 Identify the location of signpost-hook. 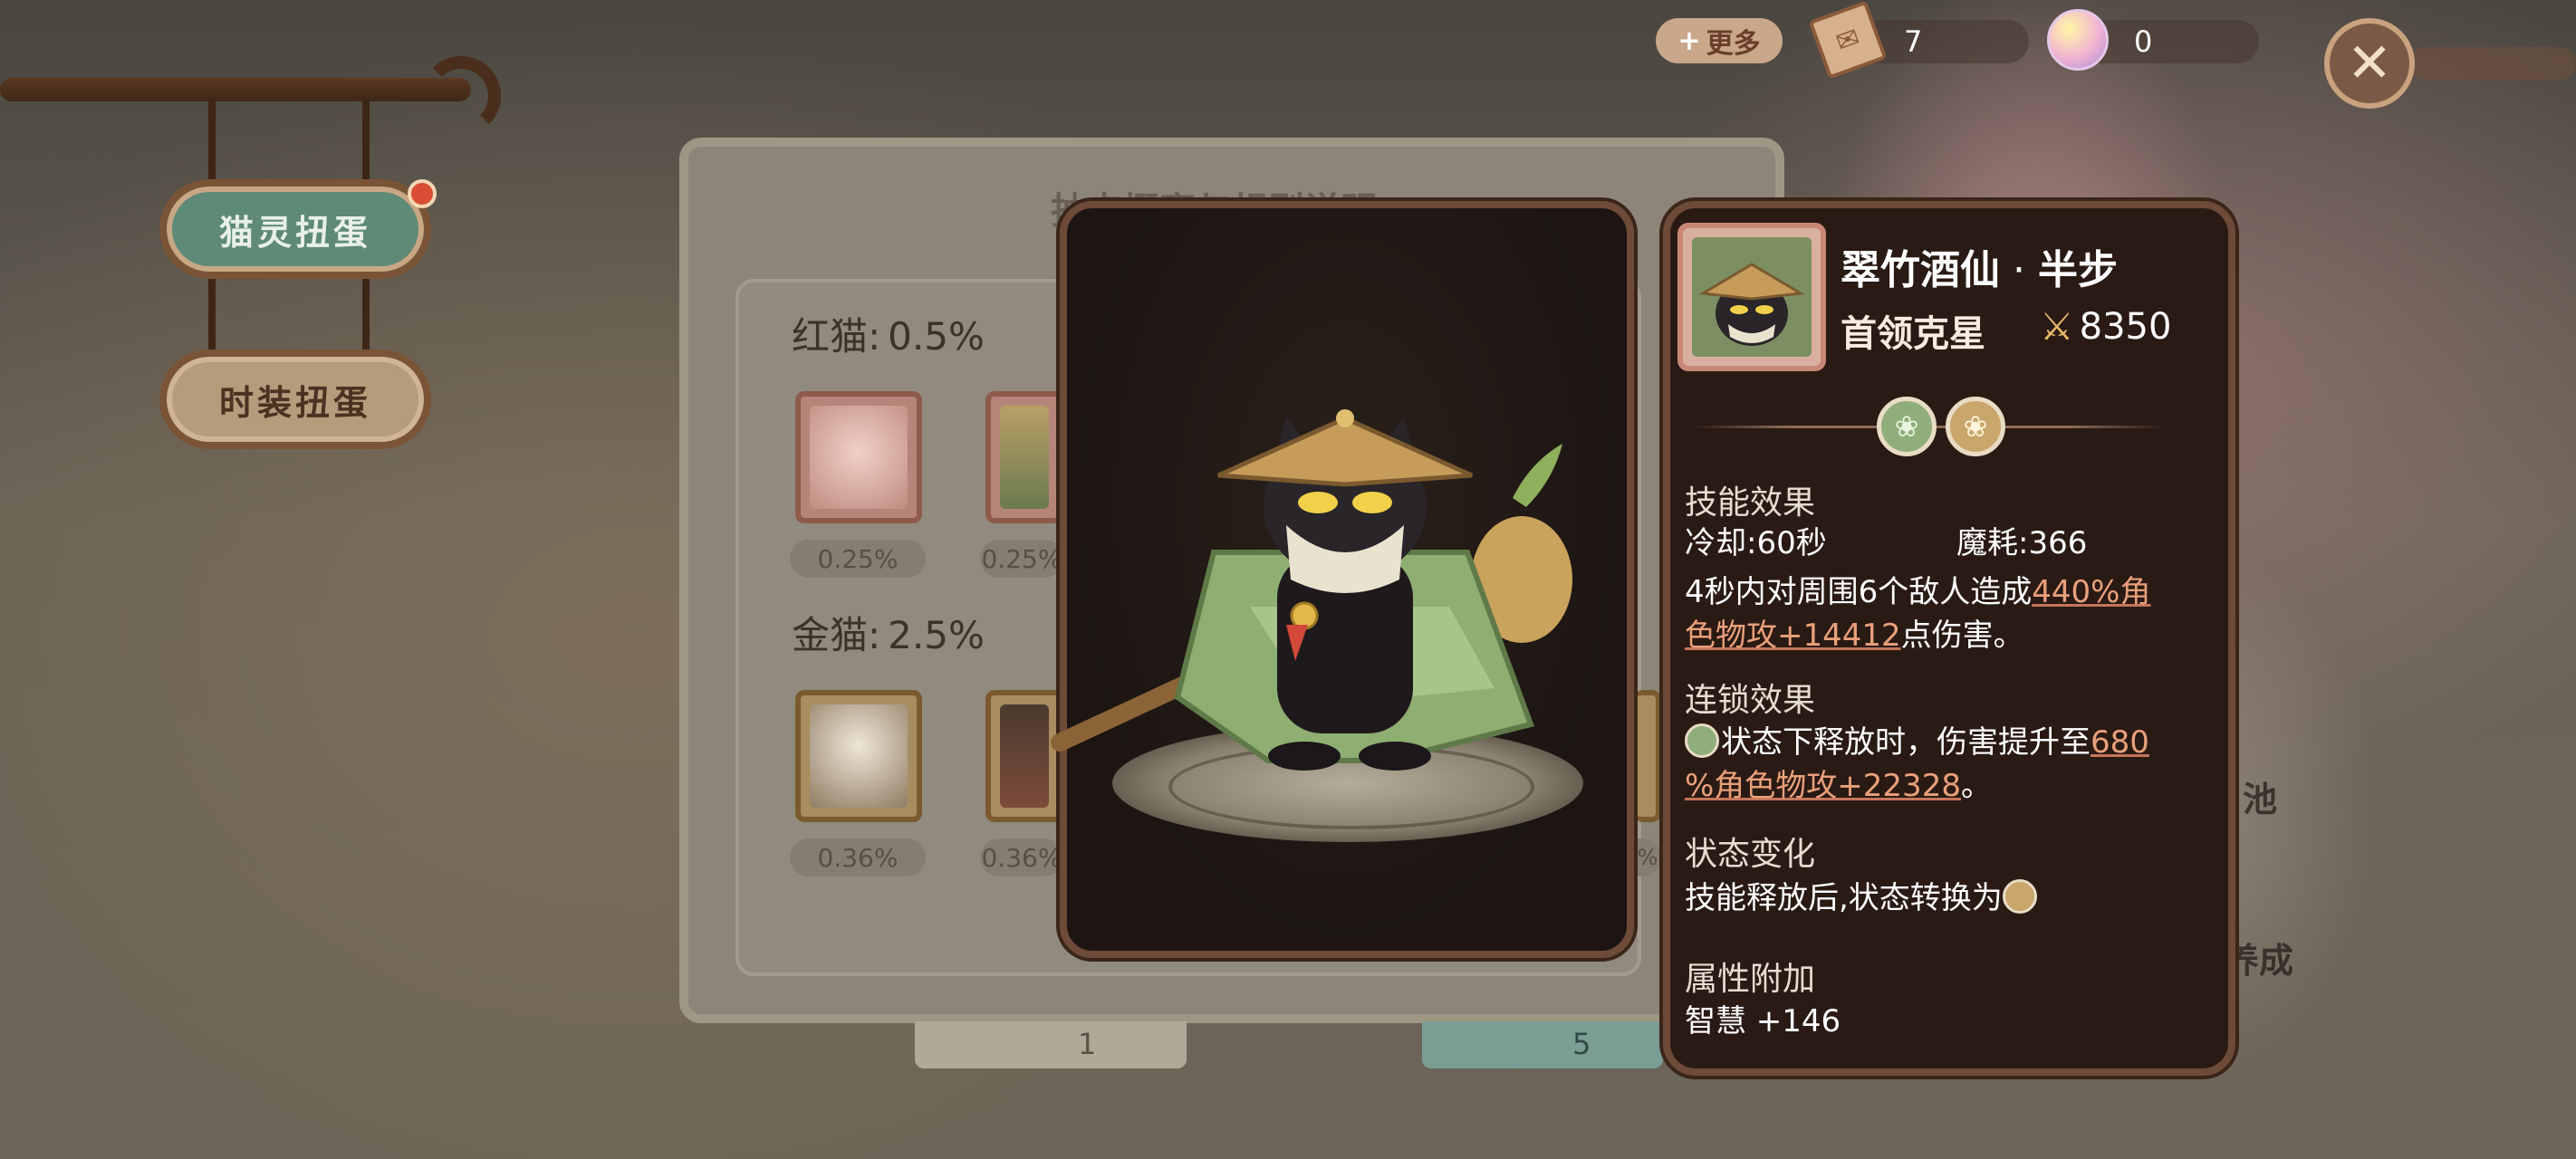
(461, 96).